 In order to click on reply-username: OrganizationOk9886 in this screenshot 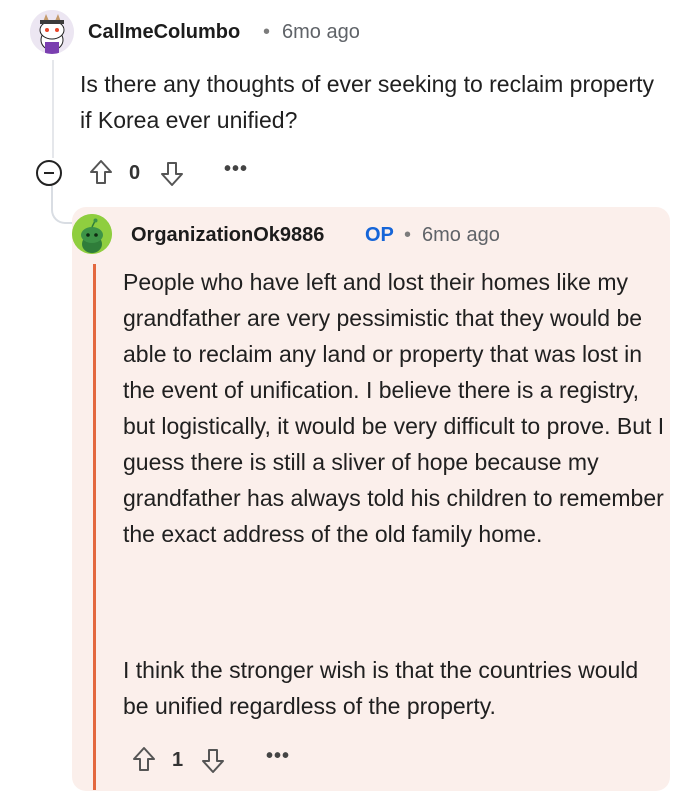, I will do `click(227, 235)`.